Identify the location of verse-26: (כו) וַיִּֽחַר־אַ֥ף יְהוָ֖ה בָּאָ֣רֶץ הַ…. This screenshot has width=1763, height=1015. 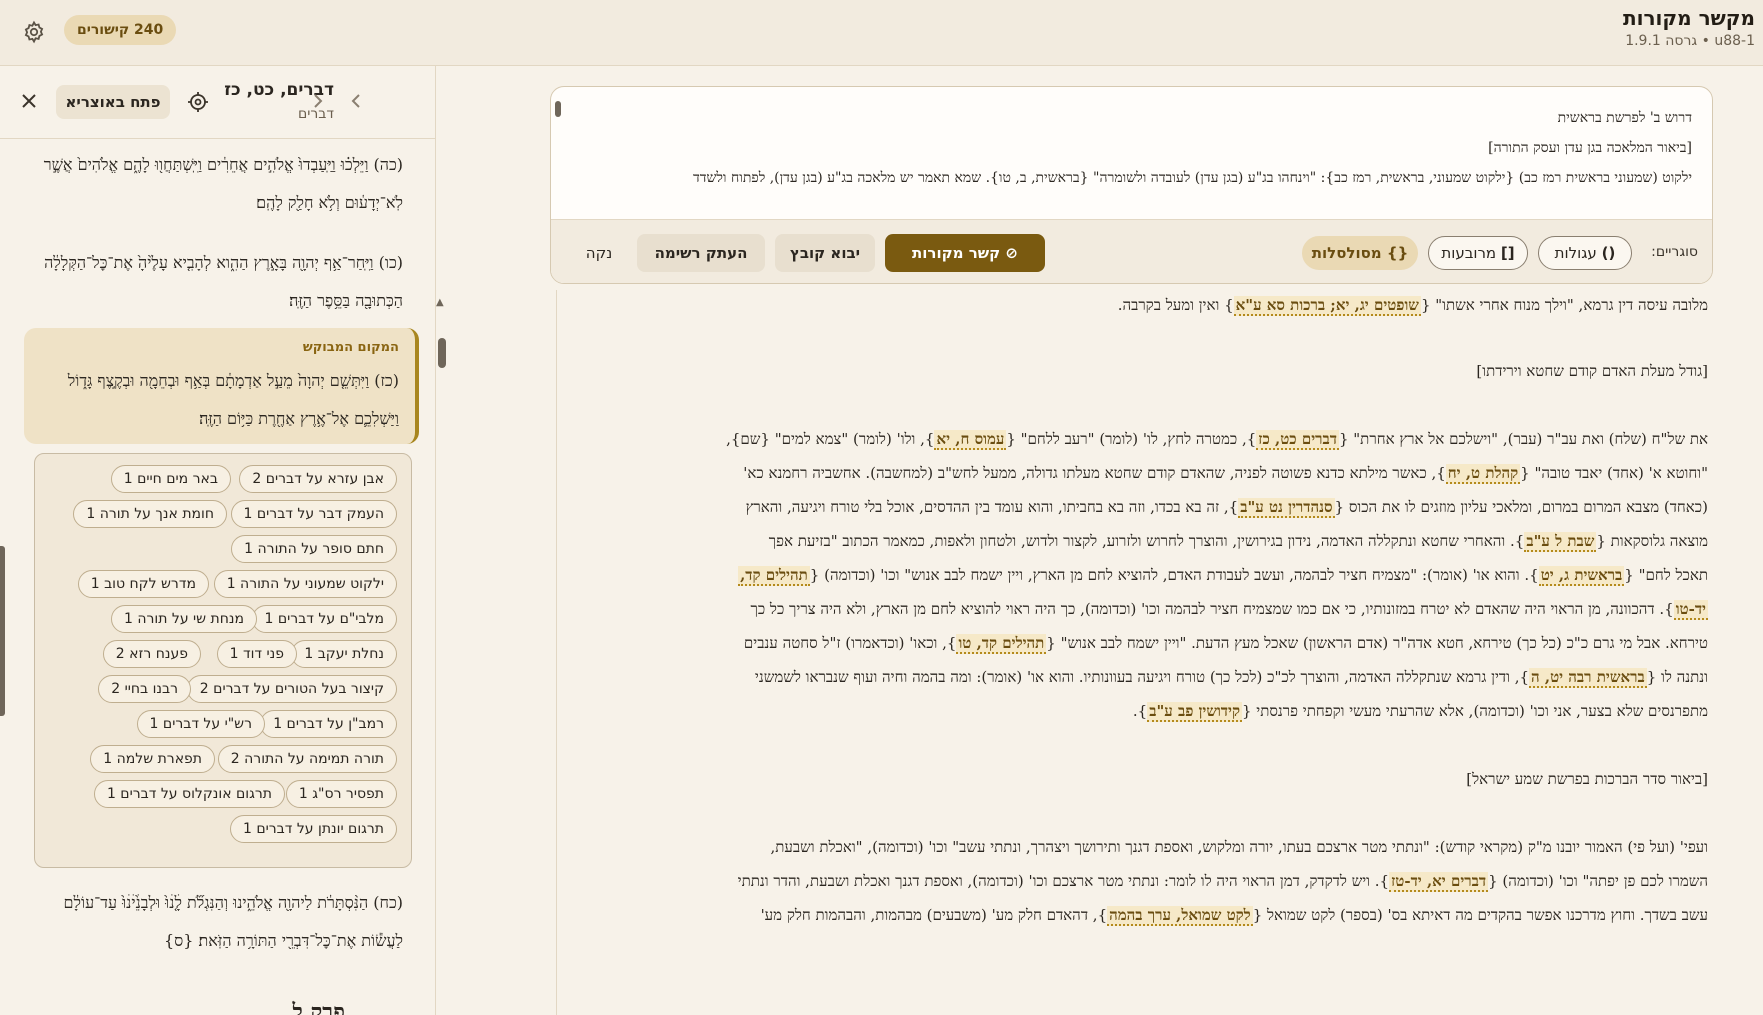
(223, 281).